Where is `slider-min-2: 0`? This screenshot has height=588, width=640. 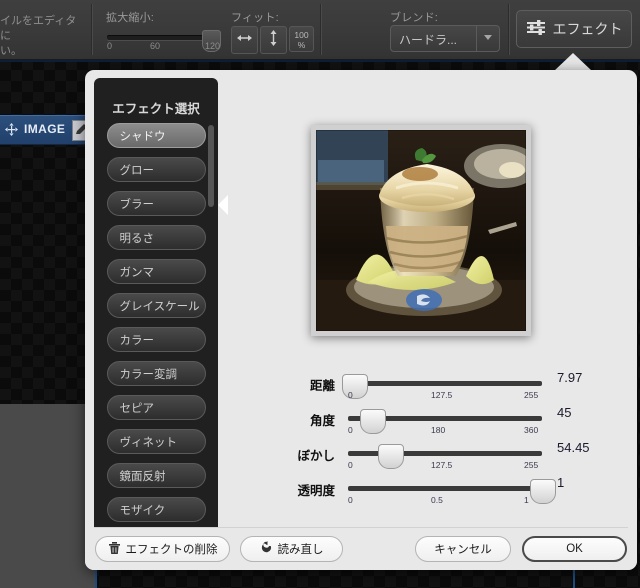
slider-min-2: 0 is located at coordinates (350, 465).